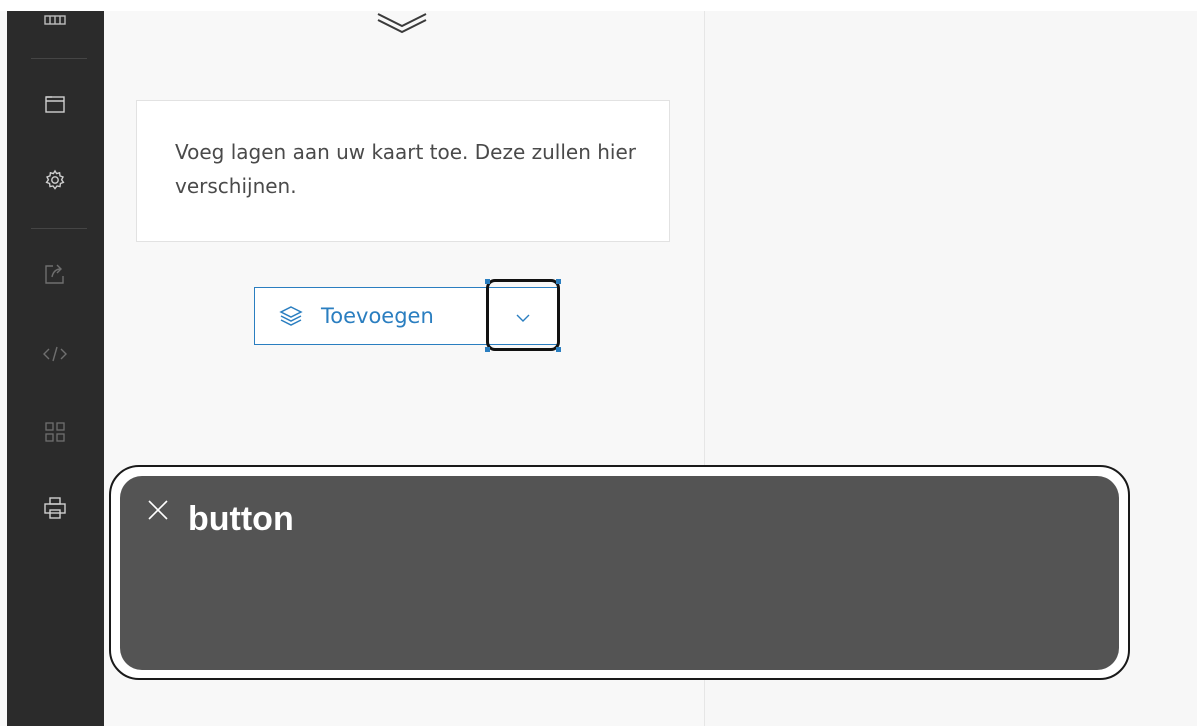  What do you see at coordinates (55, 432) in the screenshot?
I see `apps-grid-icon` at bounding box center [55, 432].